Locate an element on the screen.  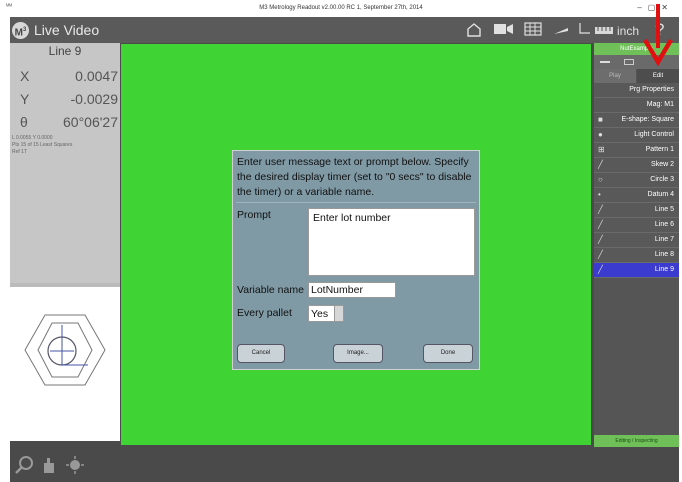
program-step-row: Mag: M1 is located at coordinates (636, 105).